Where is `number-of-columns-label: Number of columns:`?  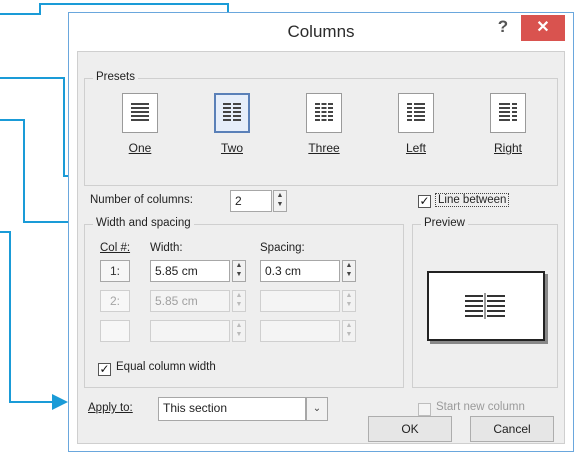
number-of-columns-label: Number of columns: is located at coordinates (141, 200).